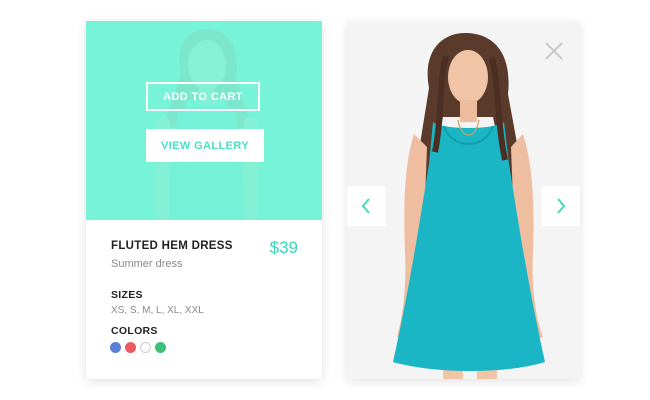 The height and width of the screenshot is (400, 650). What do you see at coordinates (134, 331) in the screenshot?
I see `colors-label: COLORS` at bounding box center [134, 331].